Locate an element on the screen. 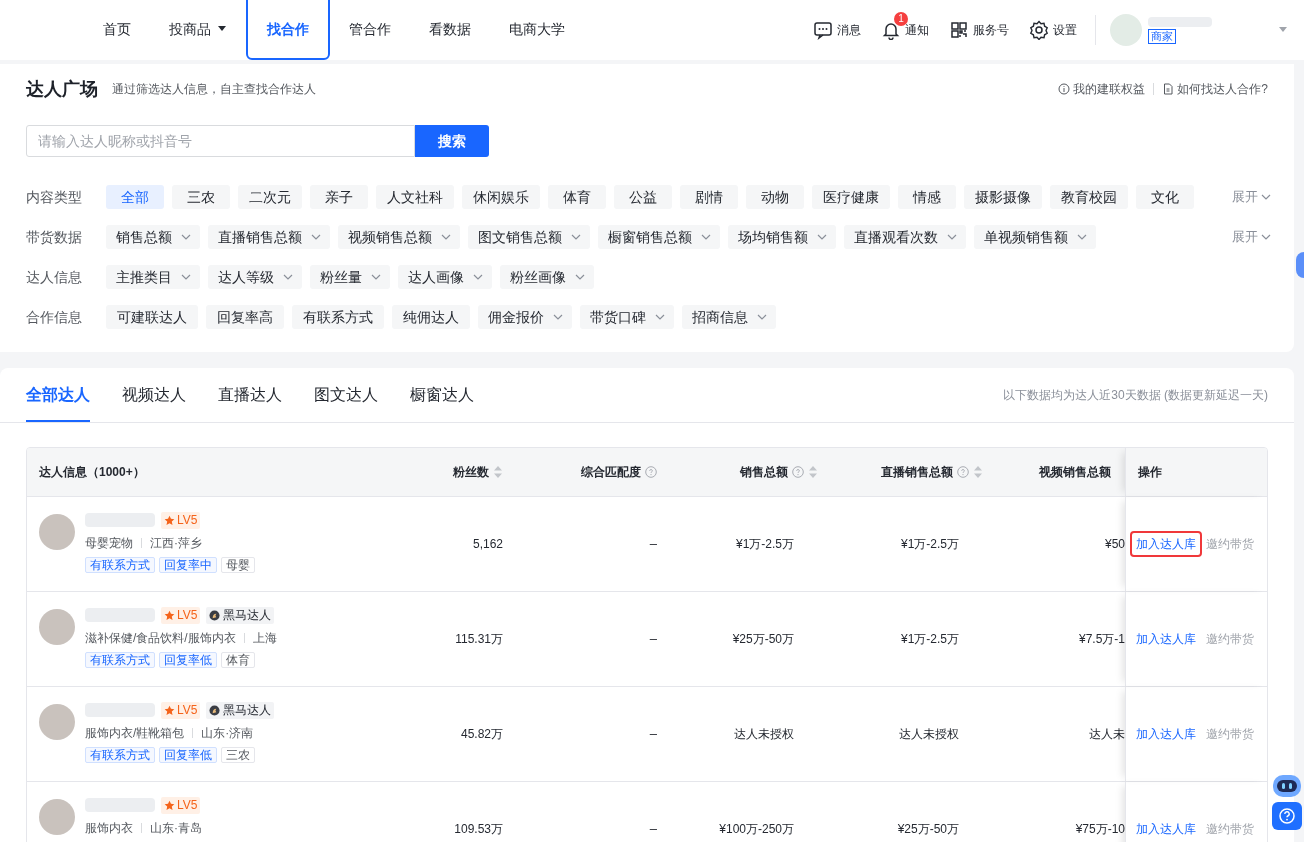  tab: 直播达人 is located at coordinates (250, 395).